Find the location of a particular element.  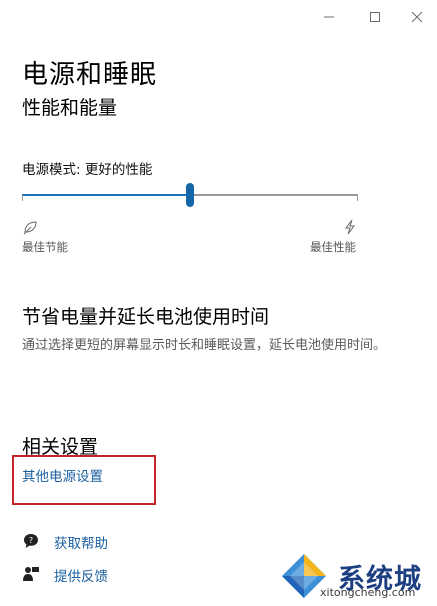

lightning-icon is located at coordinates (350, 227).